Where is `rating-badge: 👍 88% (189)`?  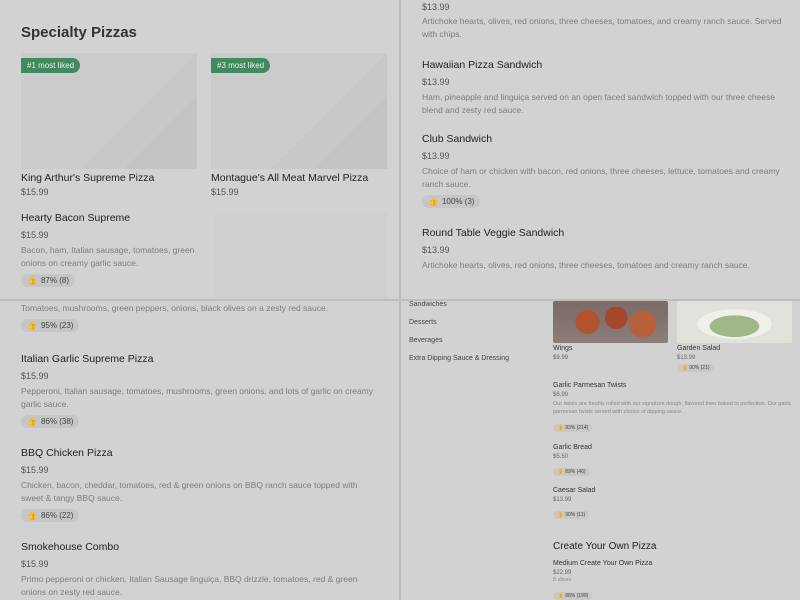
rating-badge: 👍 88% (189) is located at coordinates (573, 596).